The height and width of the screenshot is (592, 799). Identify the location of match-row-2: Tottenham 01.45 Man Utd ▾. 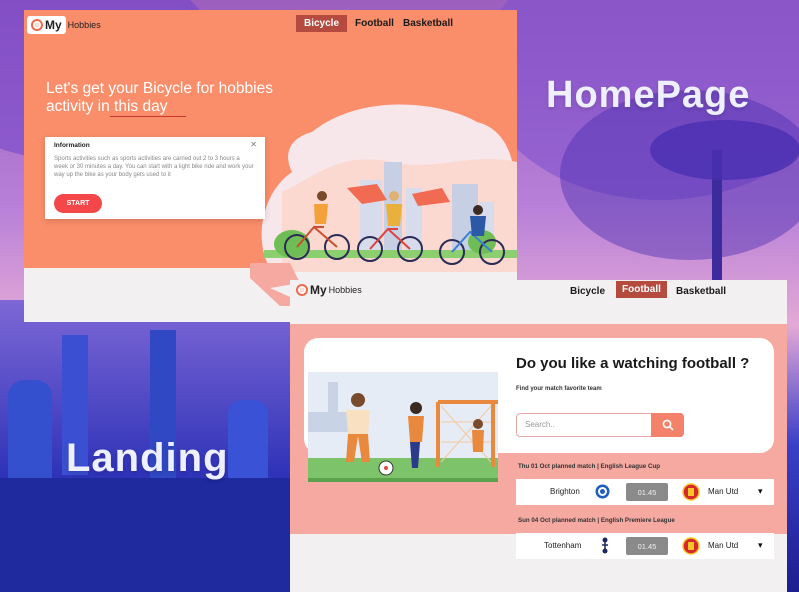
(645, 546).